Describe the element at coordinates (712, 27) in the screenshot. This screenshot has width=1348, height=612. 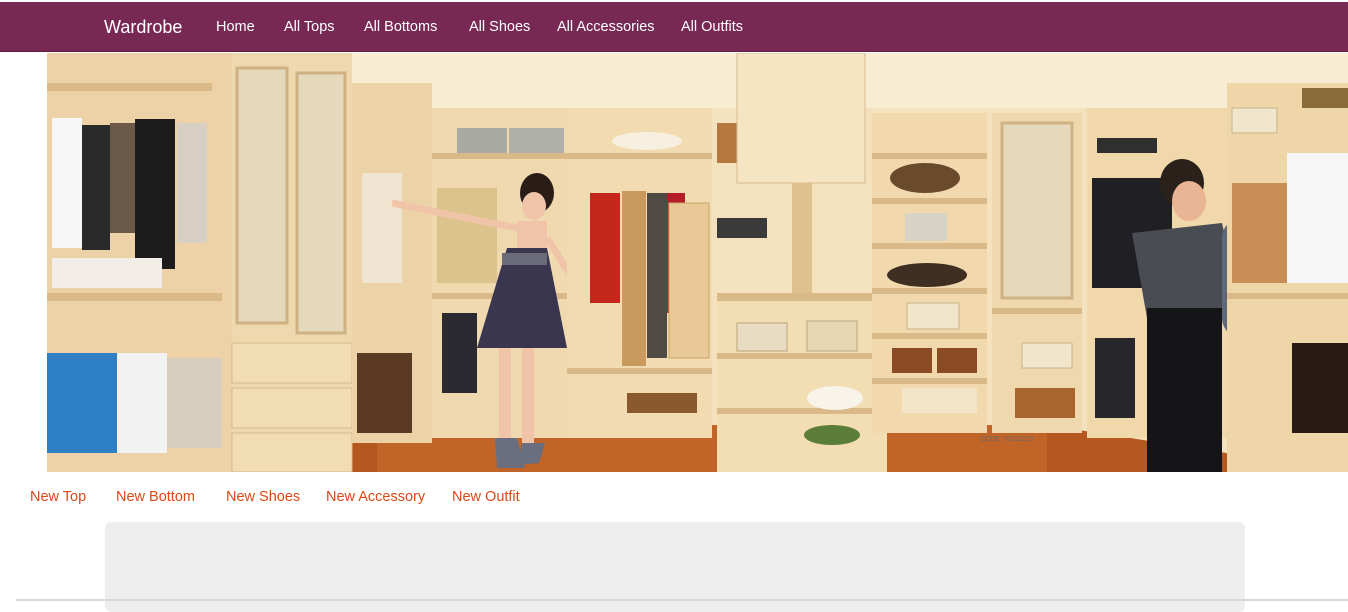
I see `nav-all-outfits-link: All Outfits` at that location.